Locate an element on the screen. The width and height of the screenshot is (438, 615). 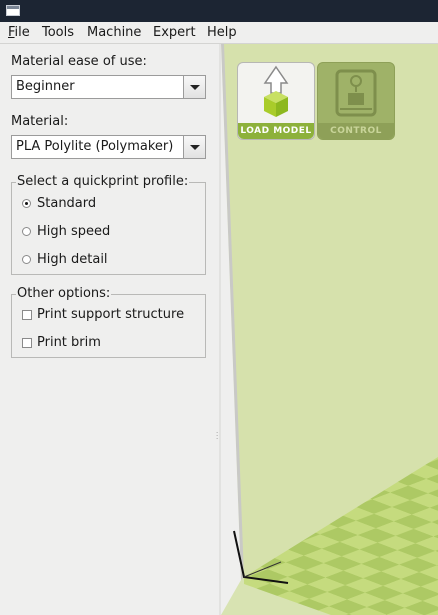
material-label: Material: is located at coordinates (40, 121).